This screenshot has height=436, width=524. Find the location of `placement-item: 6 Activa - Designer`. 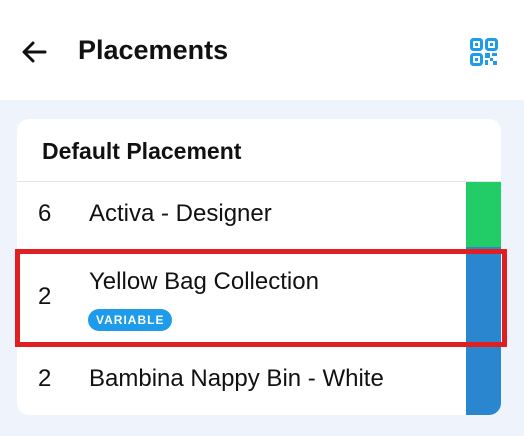

placement-item: 6 Activa - Designer is located at coordinates (259, 214).